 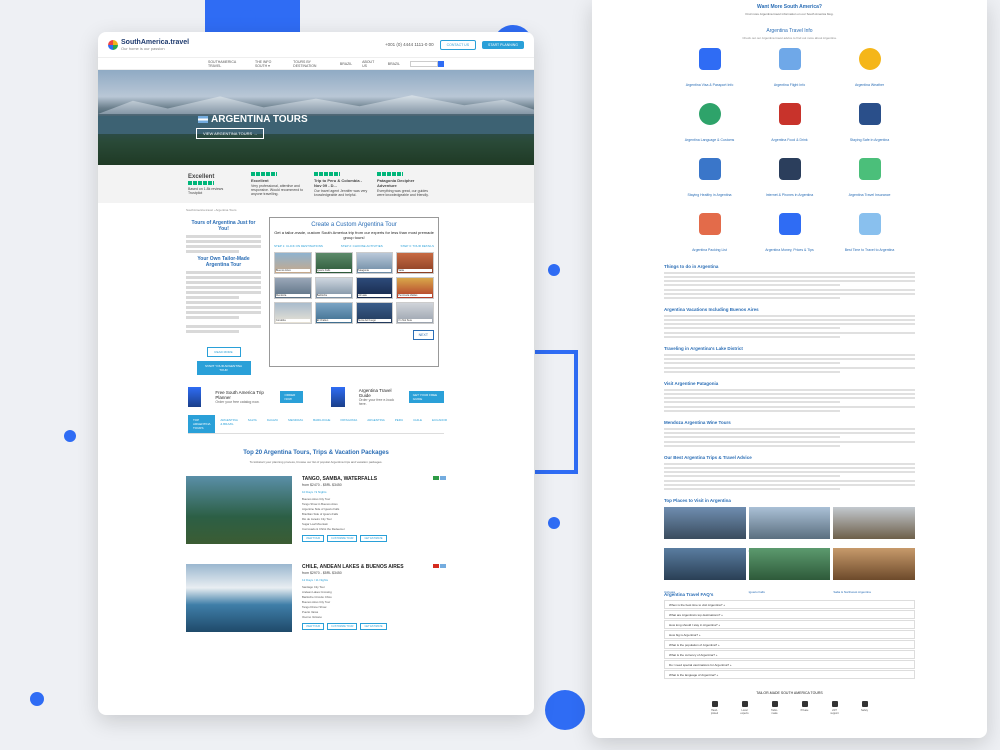 What do you see at coordinates (333, 288) in the screenshot?
I see `destination-tile: Bariloche` at bounding box center [333, 288].